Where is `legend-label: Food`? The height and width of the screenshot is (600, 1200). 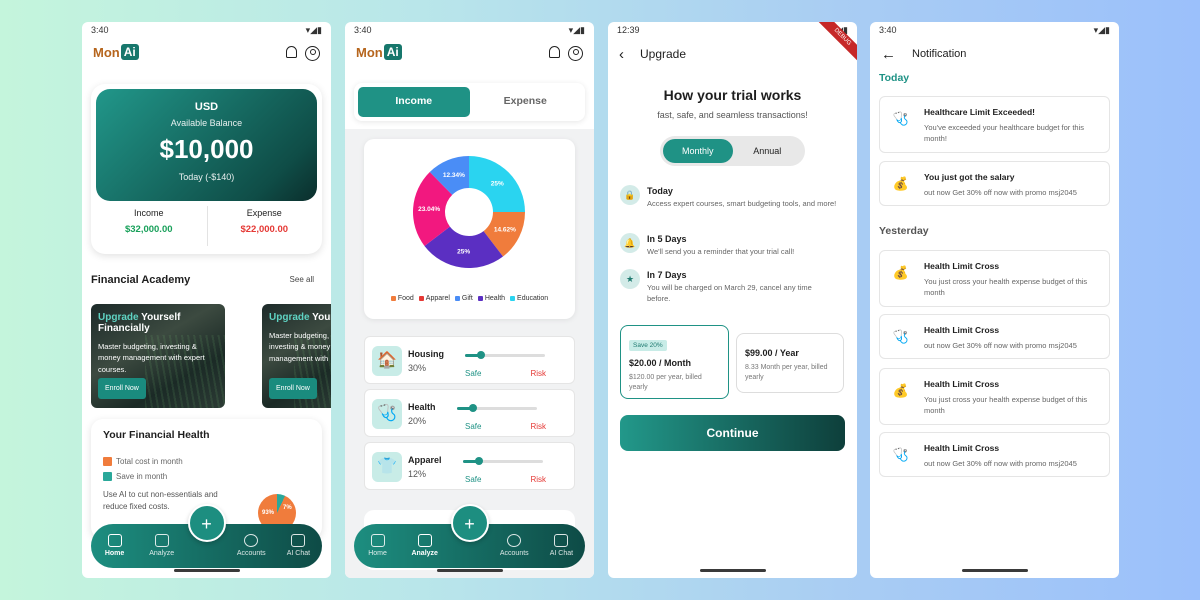
legend-label: Food is located at coordinates (405, 298).